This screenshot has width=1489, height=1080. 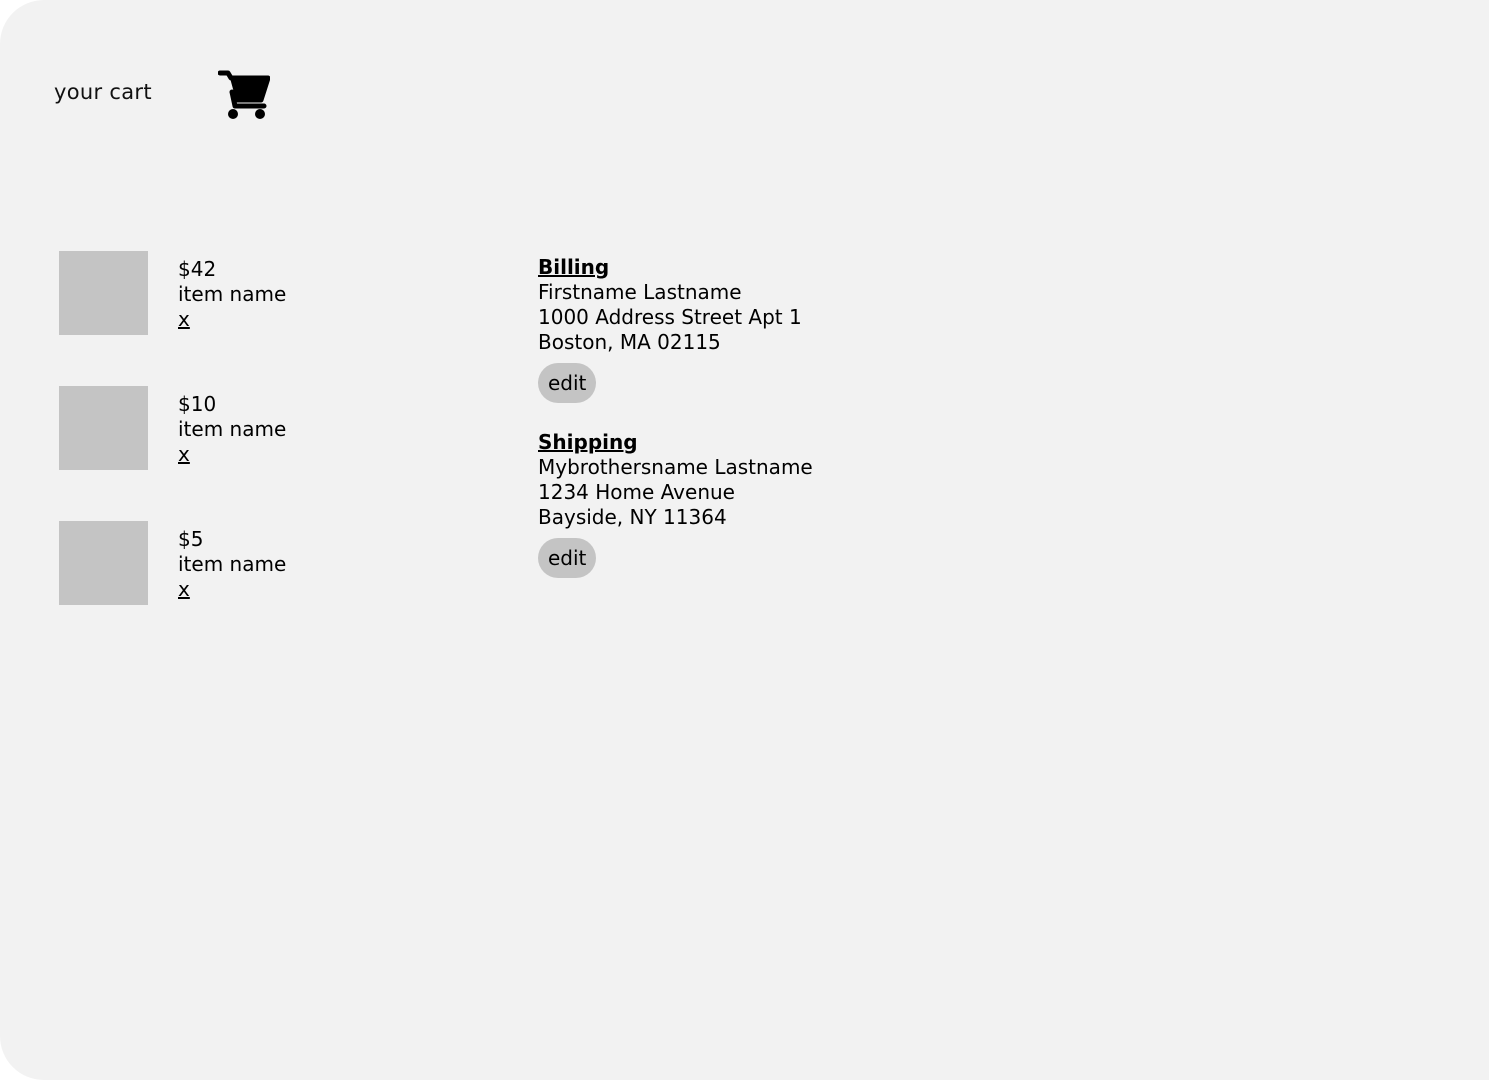 I want to click on cart-item: $42 item name x, so click(x=259, y=293).